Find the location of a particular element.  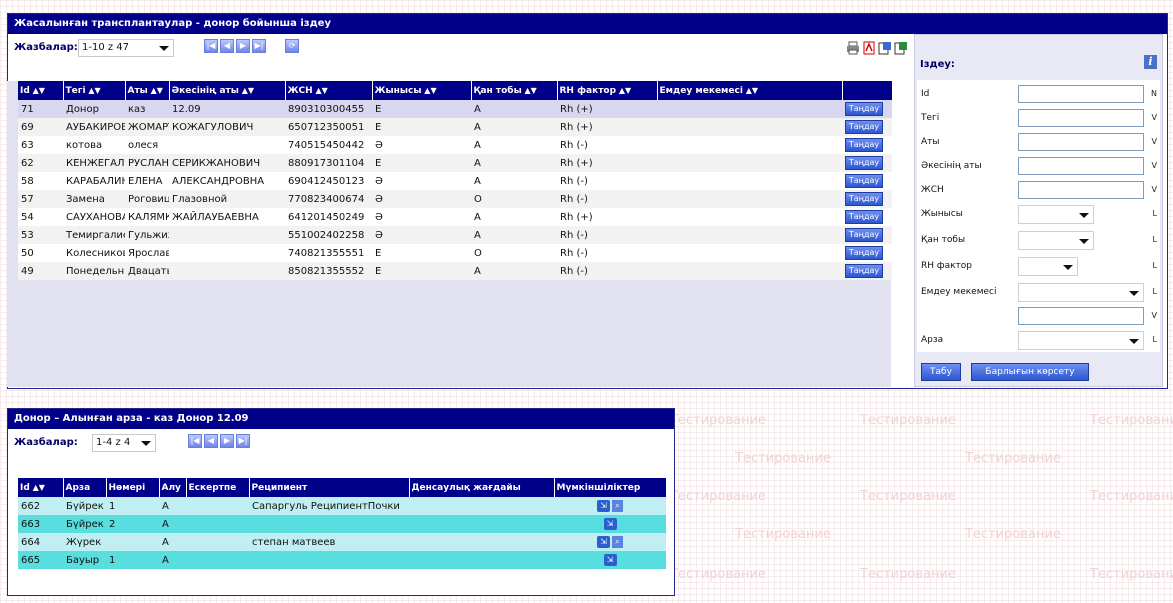

records-select: 1-4 z 4 is located at coordinates (124, 443).